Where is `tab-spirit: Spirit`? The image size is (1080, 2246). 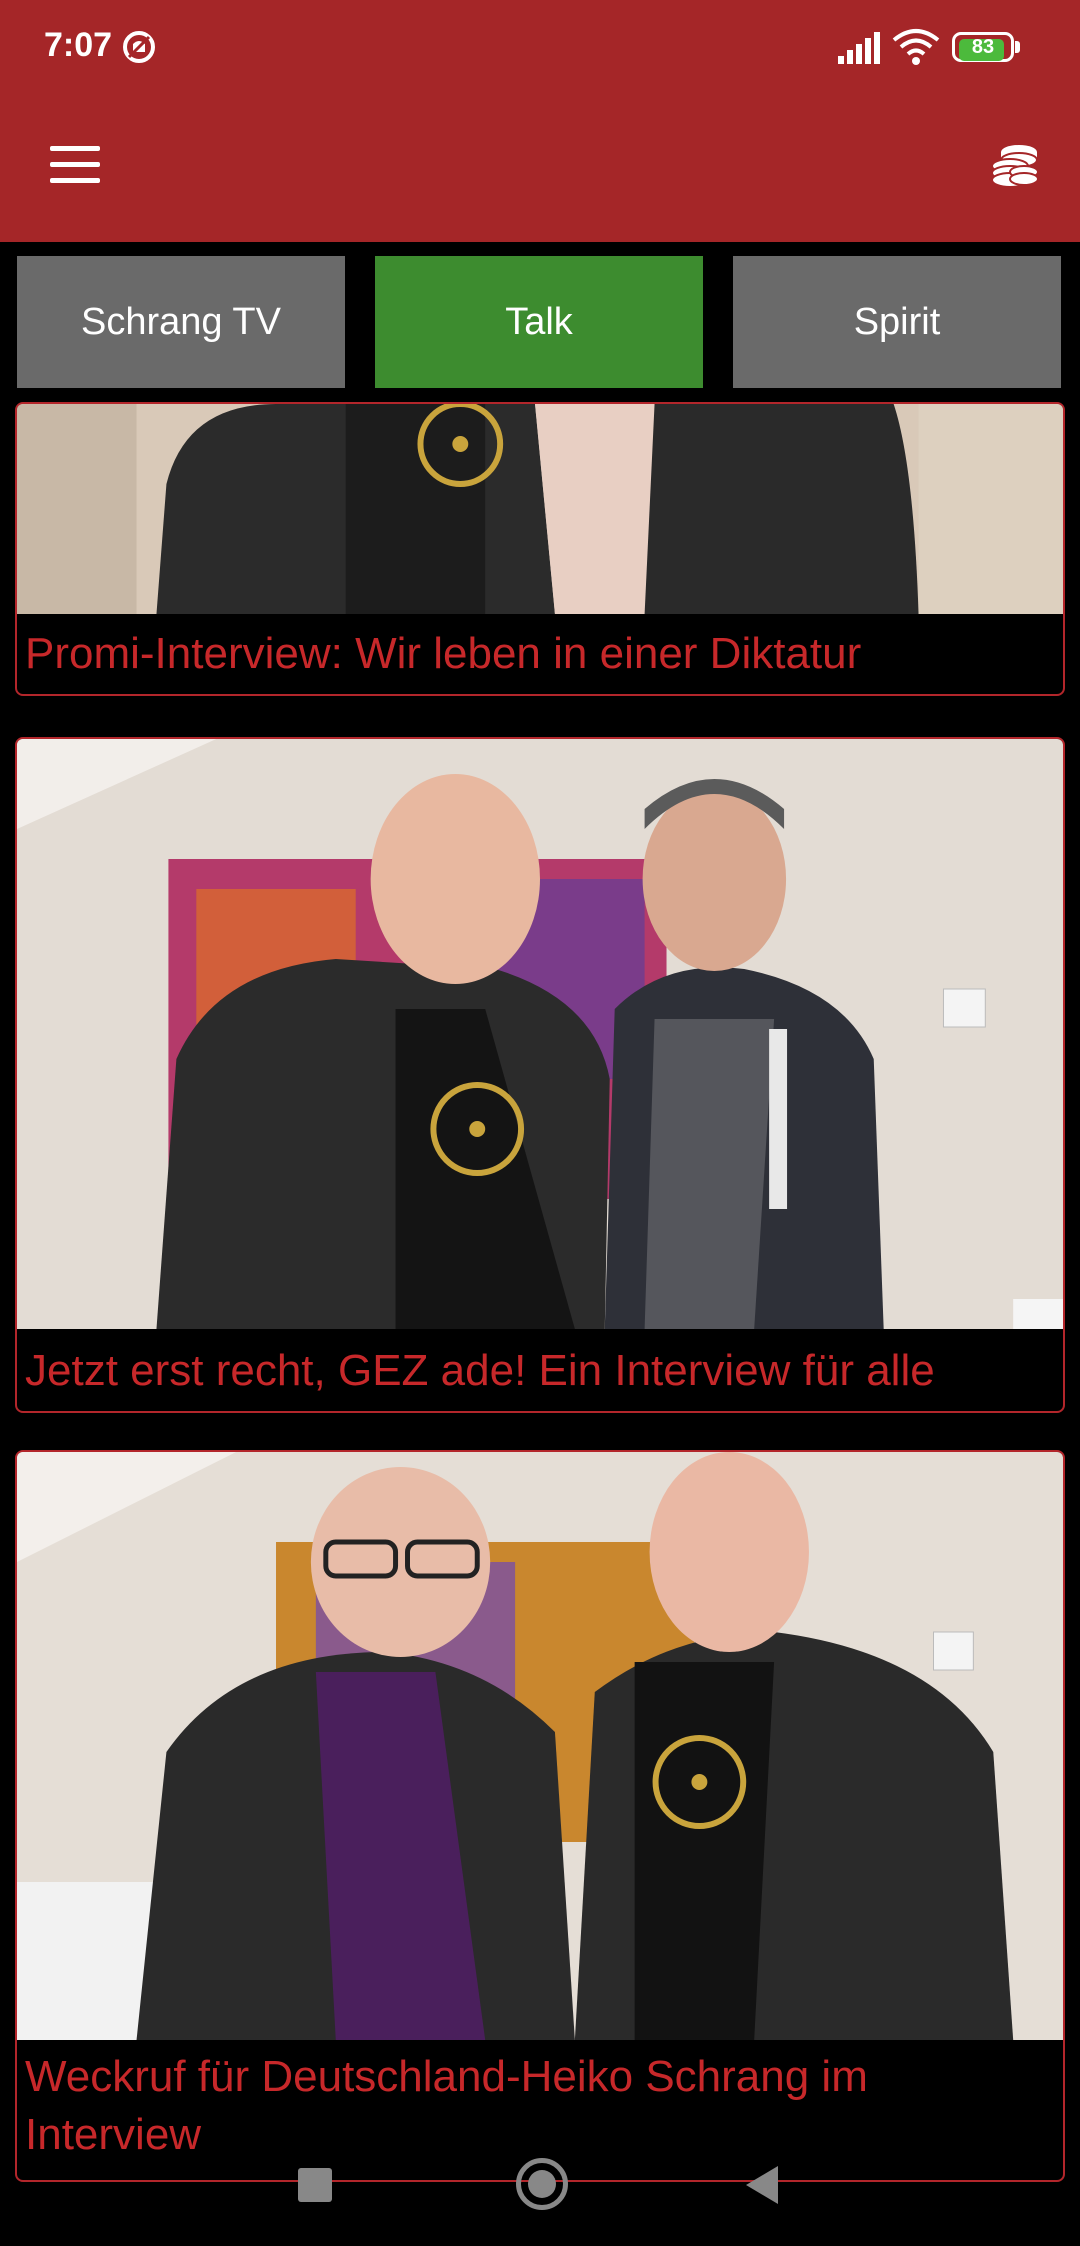
tab-spirit: Spirit is located at coordinates (897, 322).